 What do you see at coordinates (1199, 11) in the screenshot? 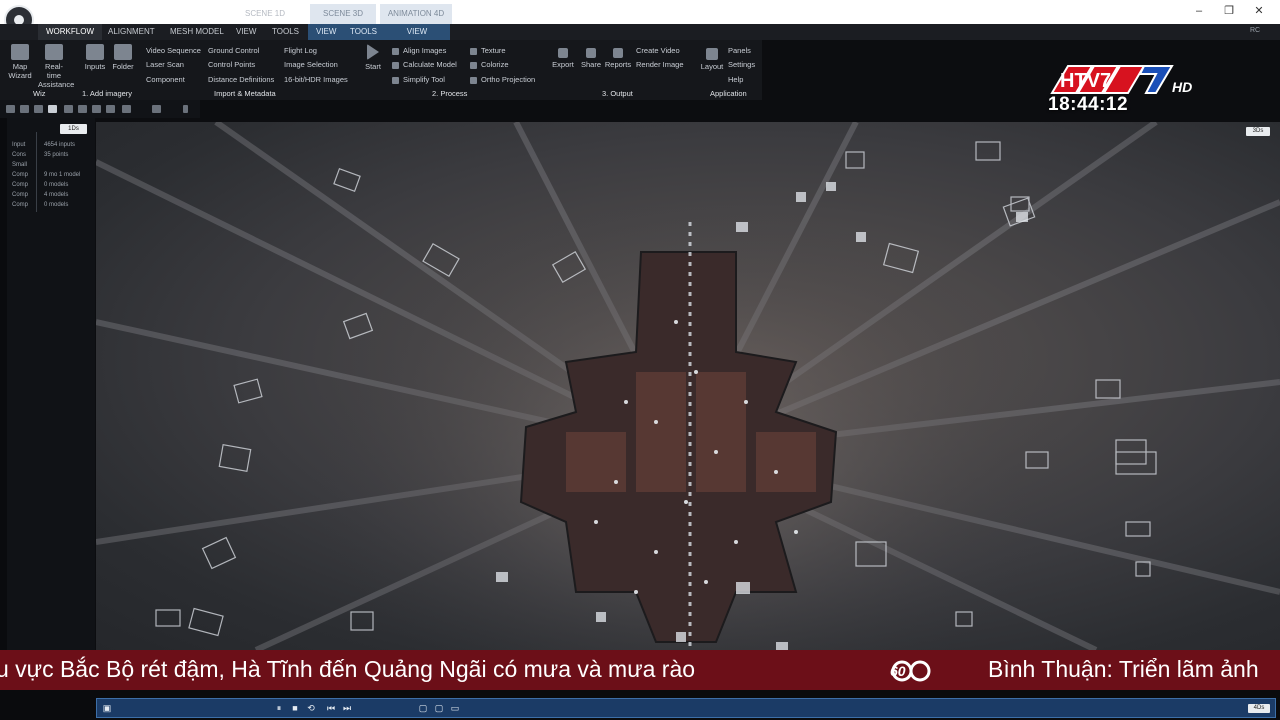
I see `minimize-button: –` at bounding box center [1199, 11].